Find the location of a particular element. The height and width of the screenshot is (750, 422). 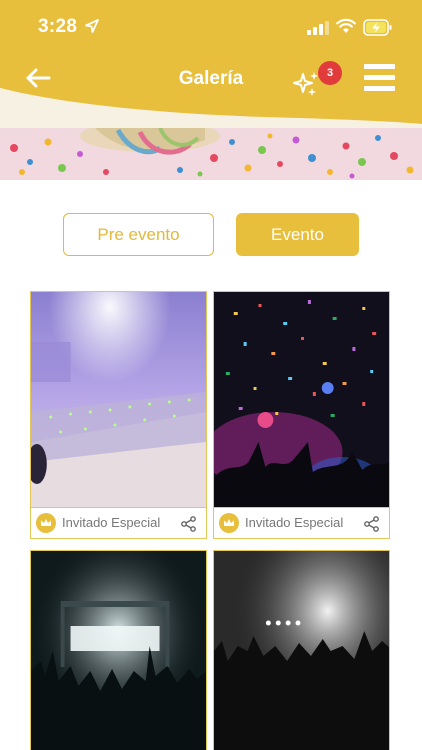

header-banner-image is located at coordinates (211, 154).